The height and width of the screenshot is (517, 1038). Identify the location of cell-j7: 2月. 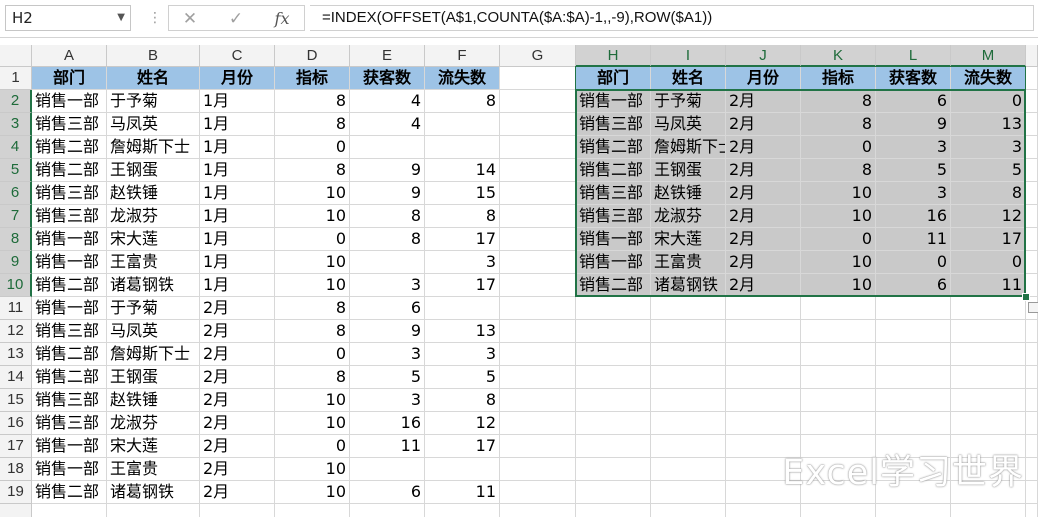
(763, 216).